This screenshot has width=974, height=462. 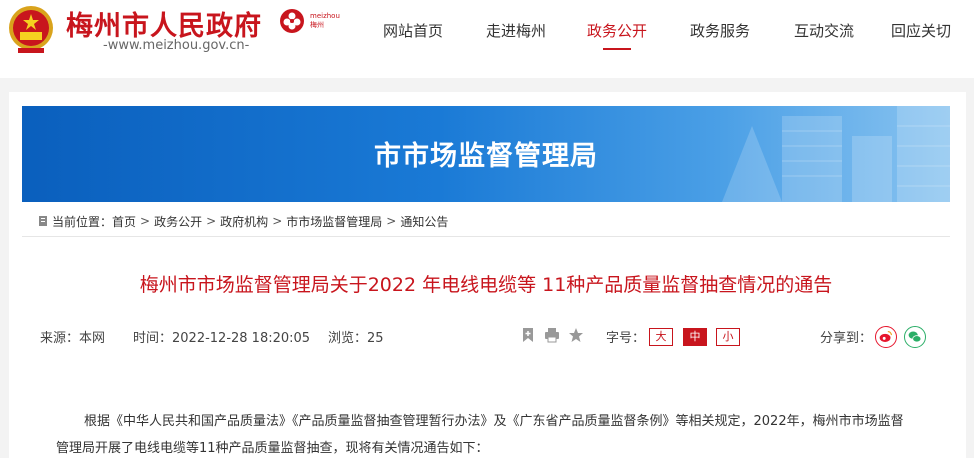 What do you see at coordinates (413, 31) in the screenshot?
I see `nav-home: 网站首页` at bounding box center [413, 31].